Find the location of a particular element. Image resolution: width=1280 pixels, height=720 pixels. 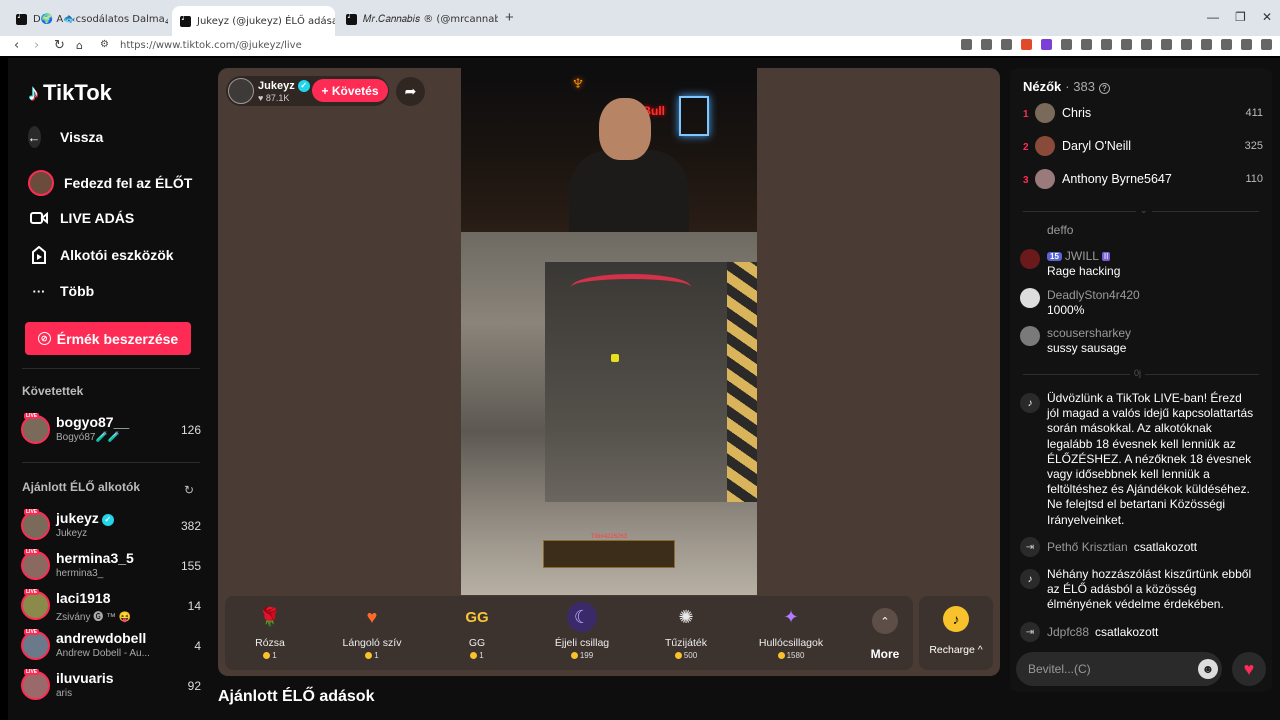

webcam-feed: ♆ dBull is located at coordinates (609, 150).